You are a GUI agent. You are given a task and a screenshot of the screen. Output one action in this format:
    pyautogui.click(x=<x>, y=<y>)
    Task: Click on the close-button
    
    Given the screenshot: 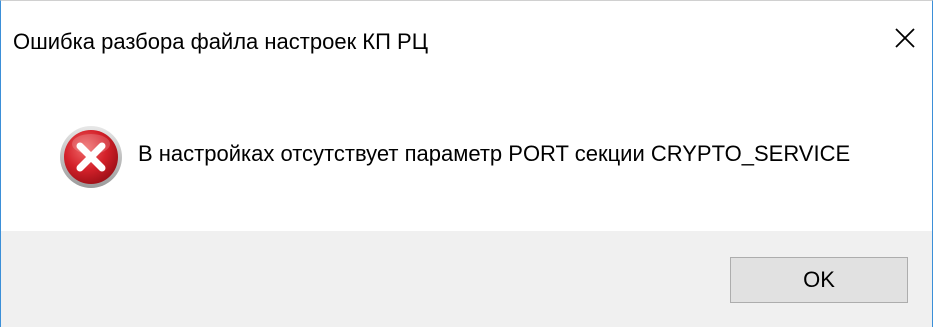 What is the action you would take?
    pyautogui.click(x=905, y=38)
    